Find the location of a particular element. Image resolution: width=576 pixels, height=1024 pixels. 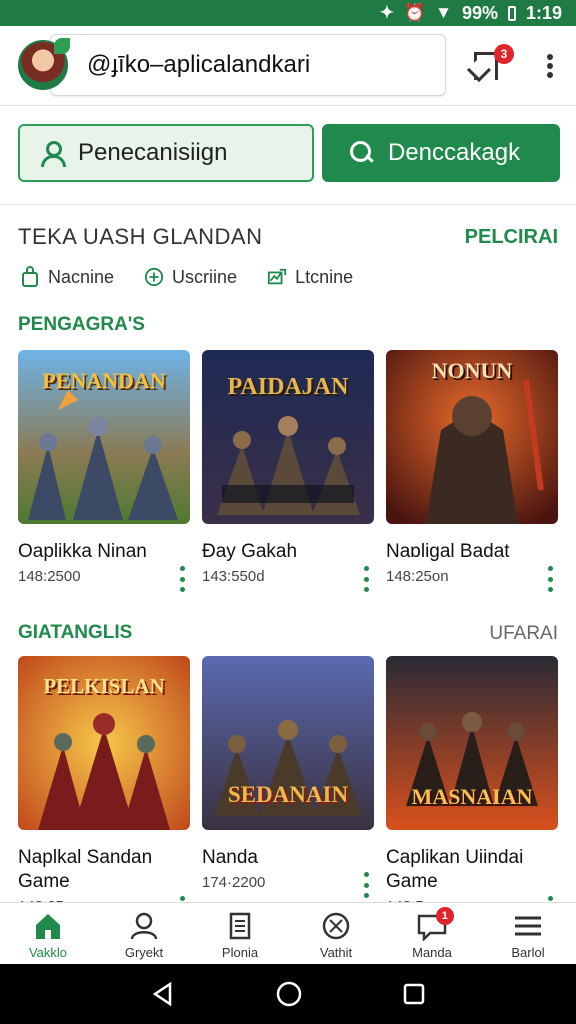

game-name: Oaplikka Ninan is located at coordinates (82, 551).